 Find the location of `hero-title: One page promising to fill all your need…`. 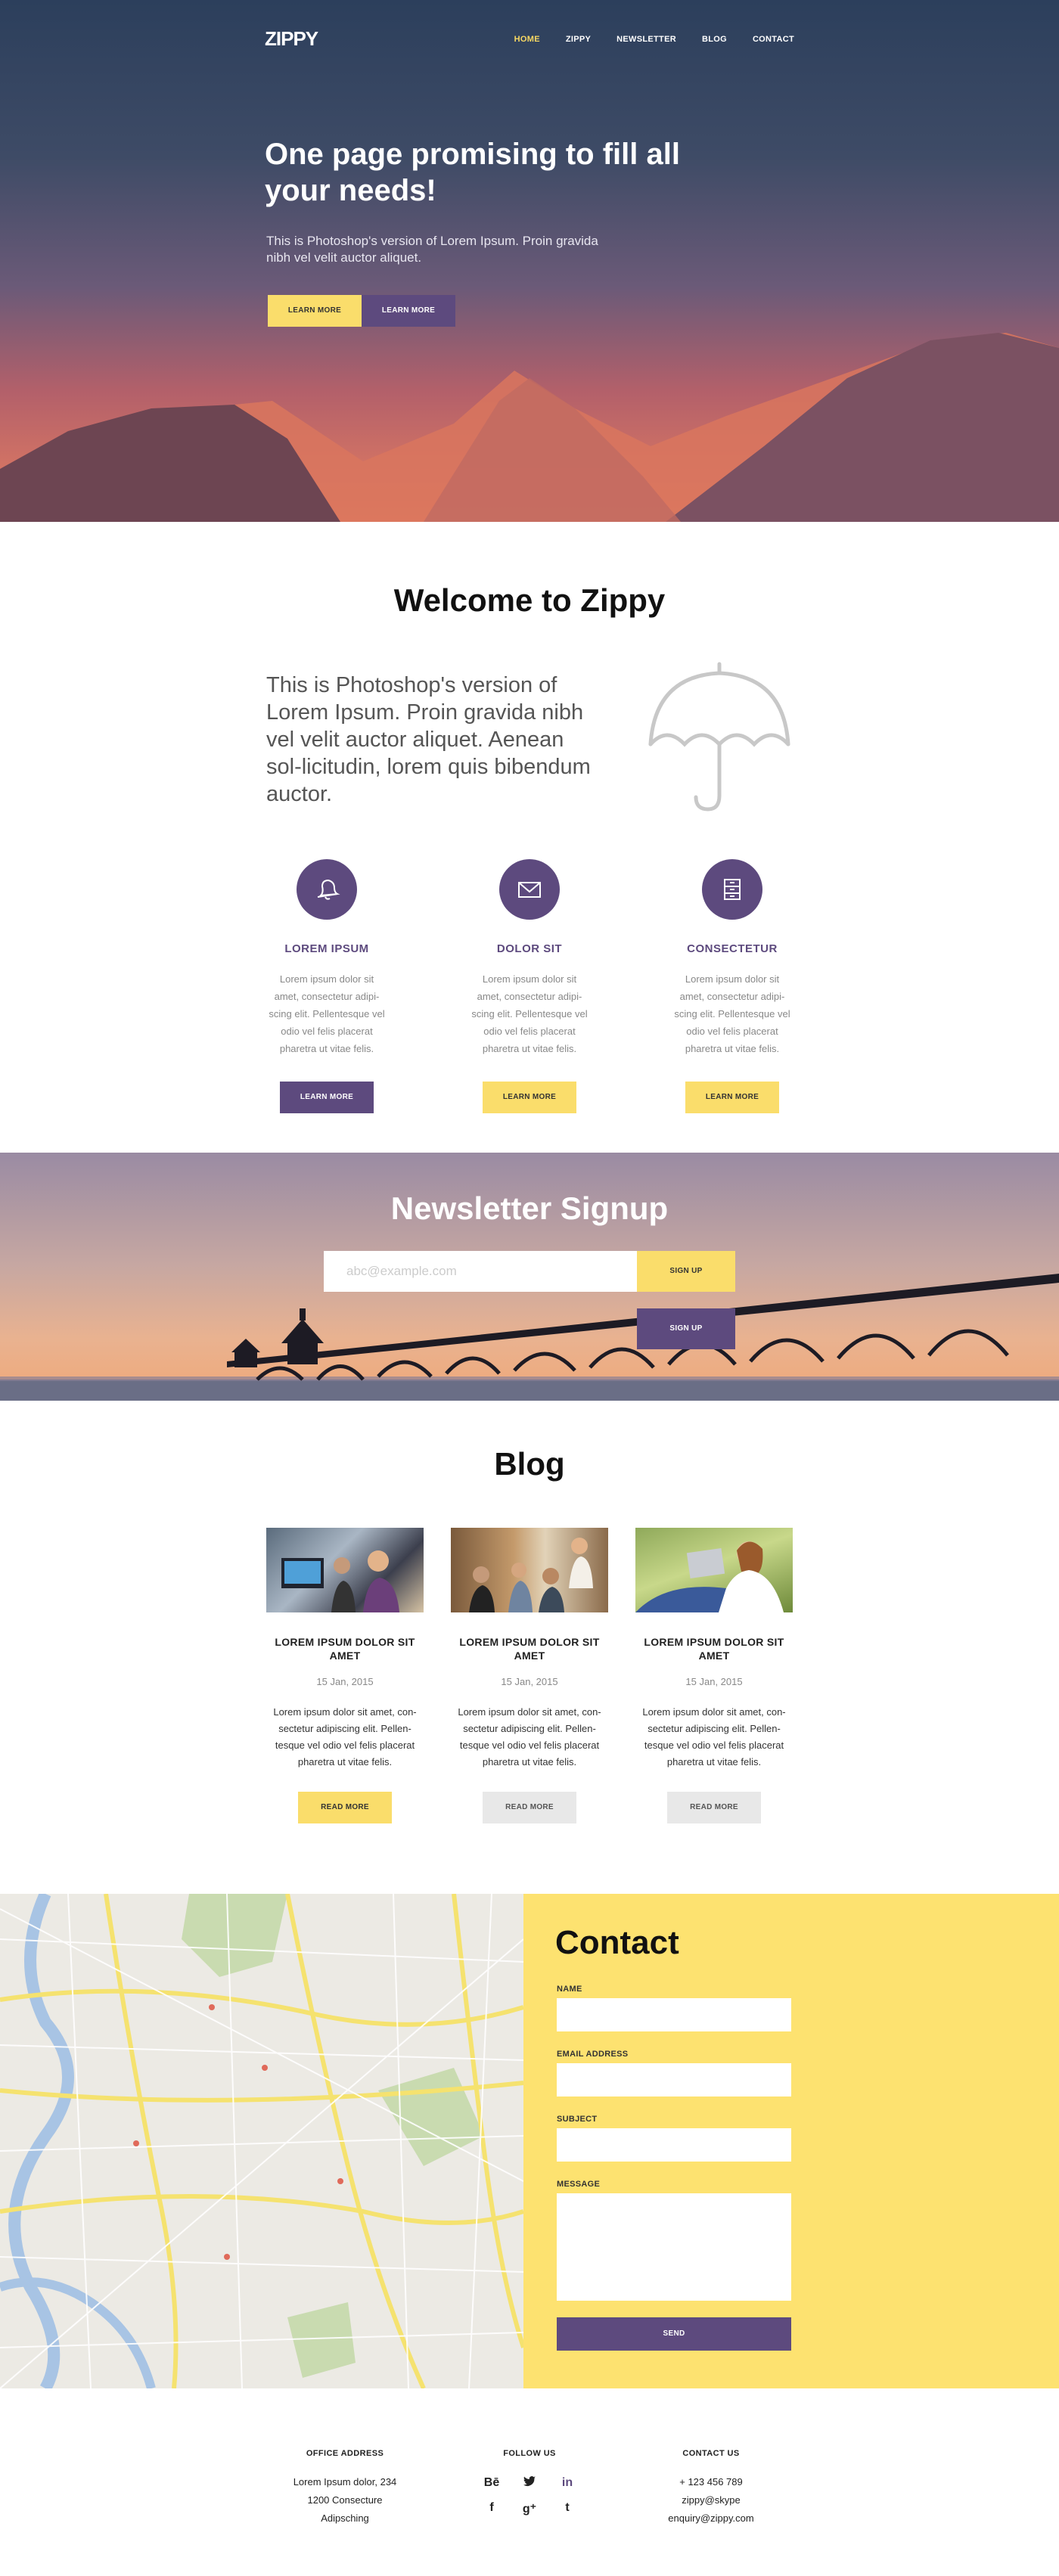

hero-title: One page promising to fill all your need… is located at coordinates (472, 172).